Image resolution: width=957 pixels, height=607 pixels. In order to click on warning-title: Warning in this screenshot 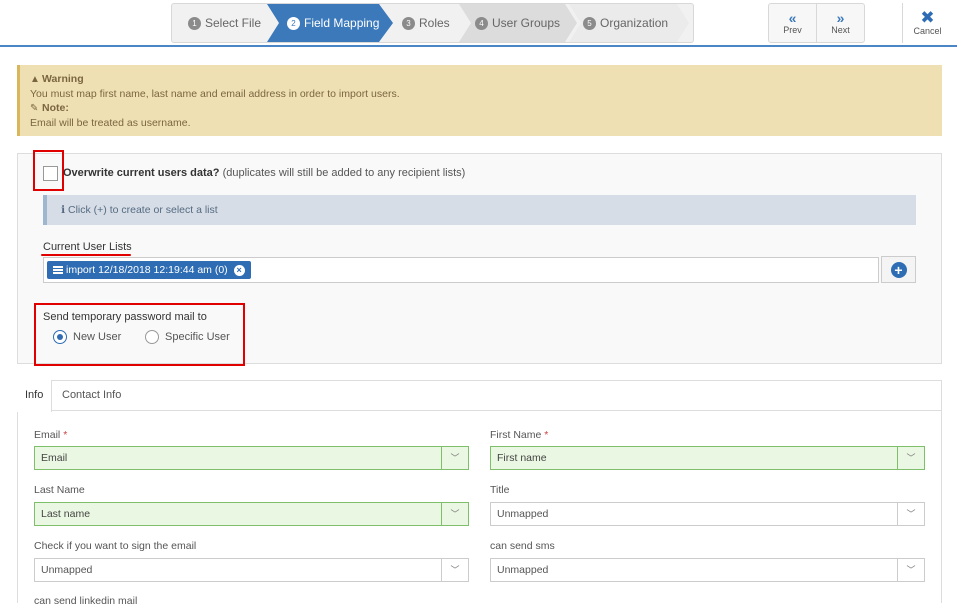, I will do `click(63, 79)`.